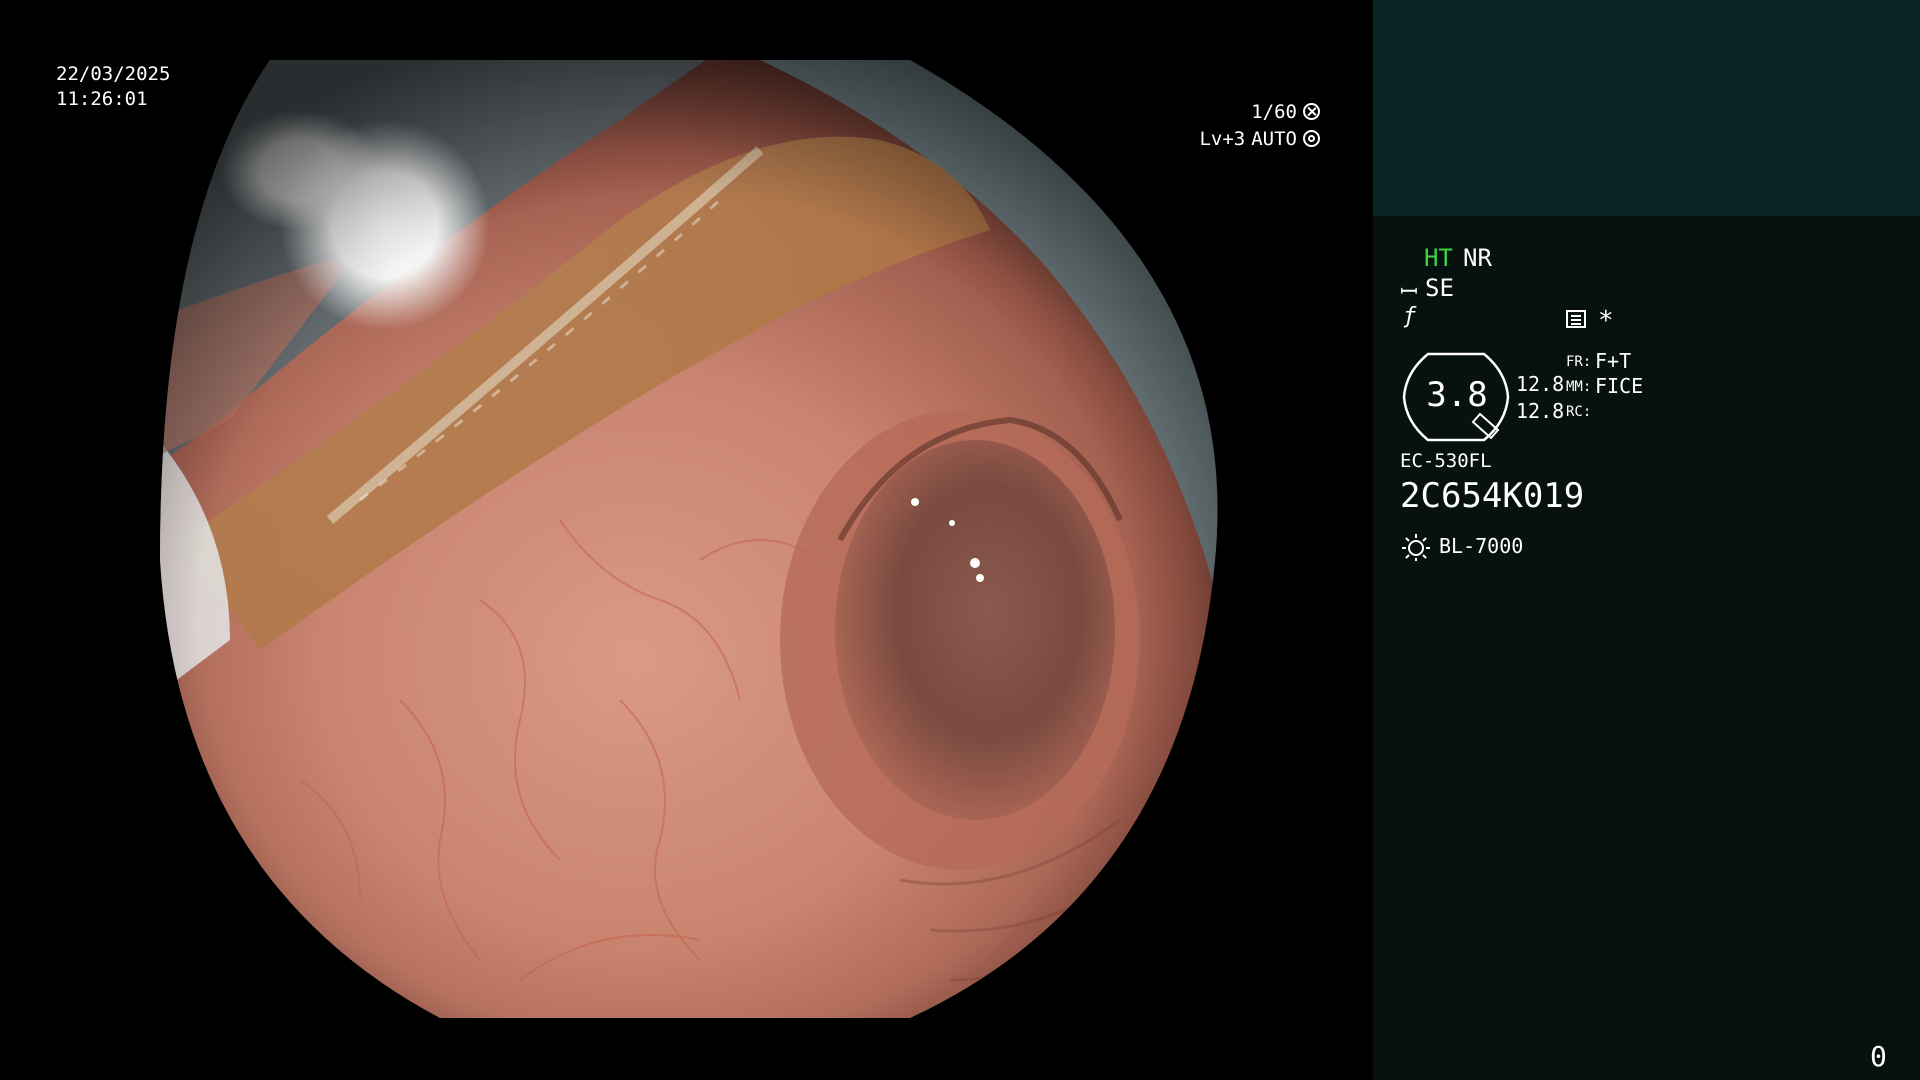 The height and width of the screenshot is (1080, 1920). I want to click on fr-label: FR:, so click(1579, 362).